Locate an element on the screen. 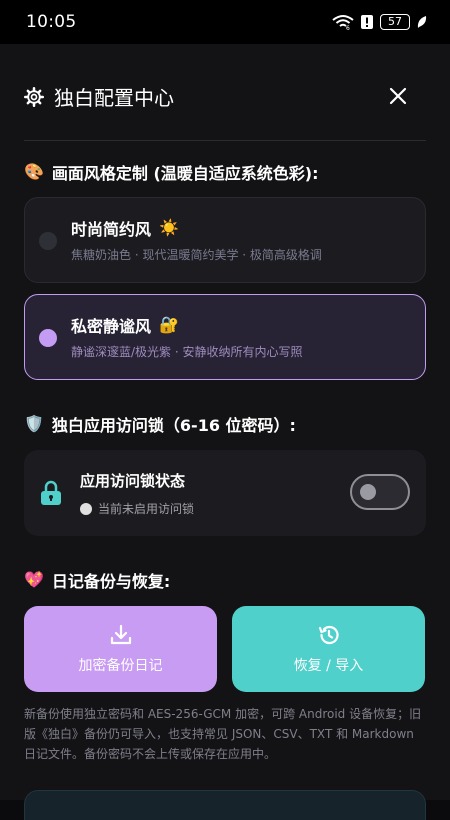 The height and width of the screenshot is (820, 450). option-name-fashion: 时尚简约风 ☀️ is located at coordinates (125, 228).